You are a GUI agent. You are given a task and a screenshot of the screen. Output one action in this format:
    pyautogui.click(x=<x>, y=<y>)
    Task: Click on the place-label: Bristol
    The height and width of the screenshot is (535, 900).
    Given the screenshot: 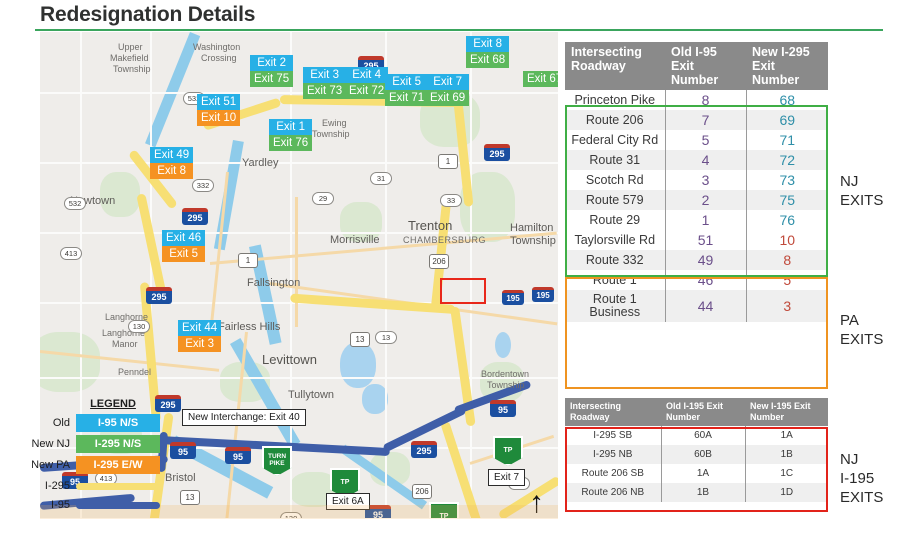 What is the action you would take?
    pyautogui.click(x=180, y=478)
    